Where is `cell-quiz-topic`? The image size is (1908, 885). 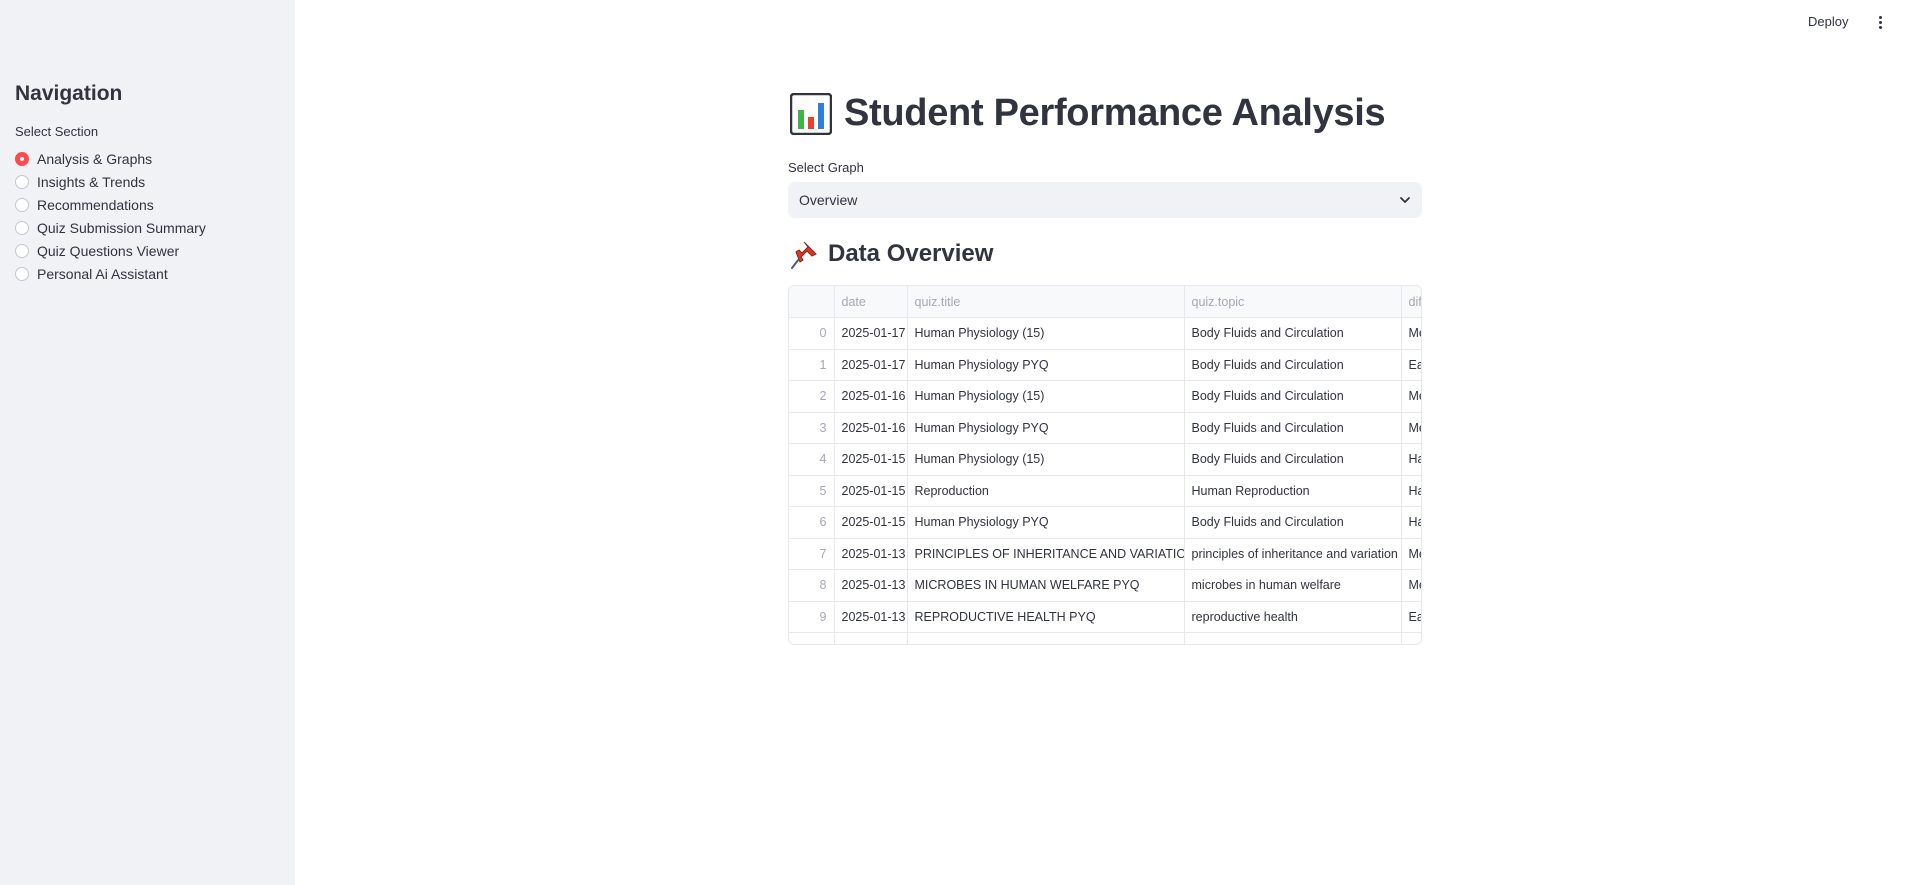
cell-quiz-topic is located at coordinates (1293, 638).